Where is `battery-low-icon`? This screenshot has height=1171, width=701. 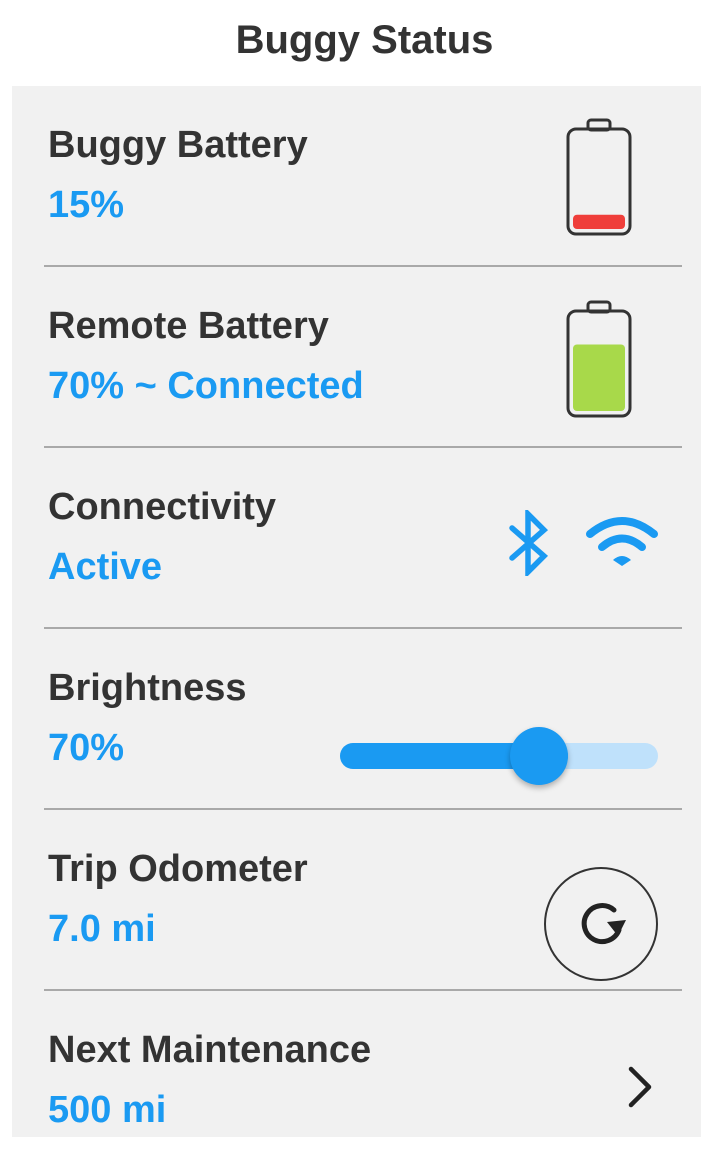 battery-low-icon is located at coordinates (599, 180).